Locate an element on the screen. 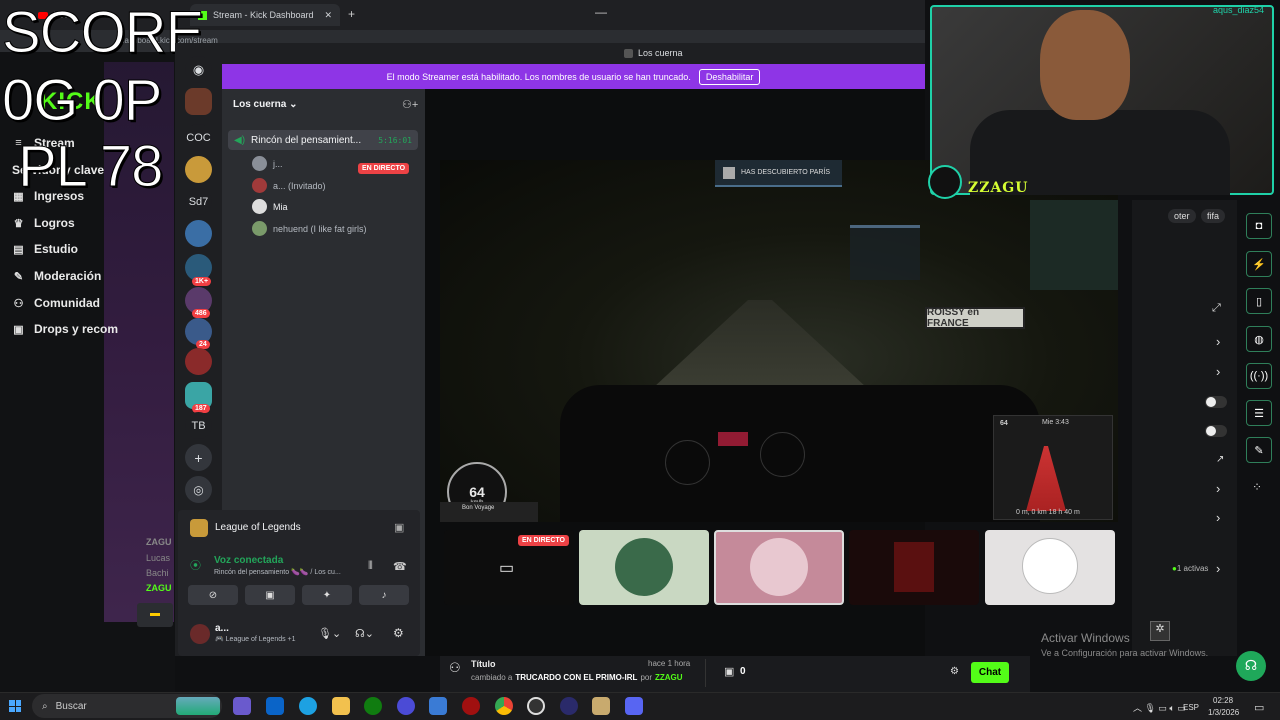 Image resolution: width=1280 pixels, height=720 pixels. chrome-icon is located at coordinates (504, 706).